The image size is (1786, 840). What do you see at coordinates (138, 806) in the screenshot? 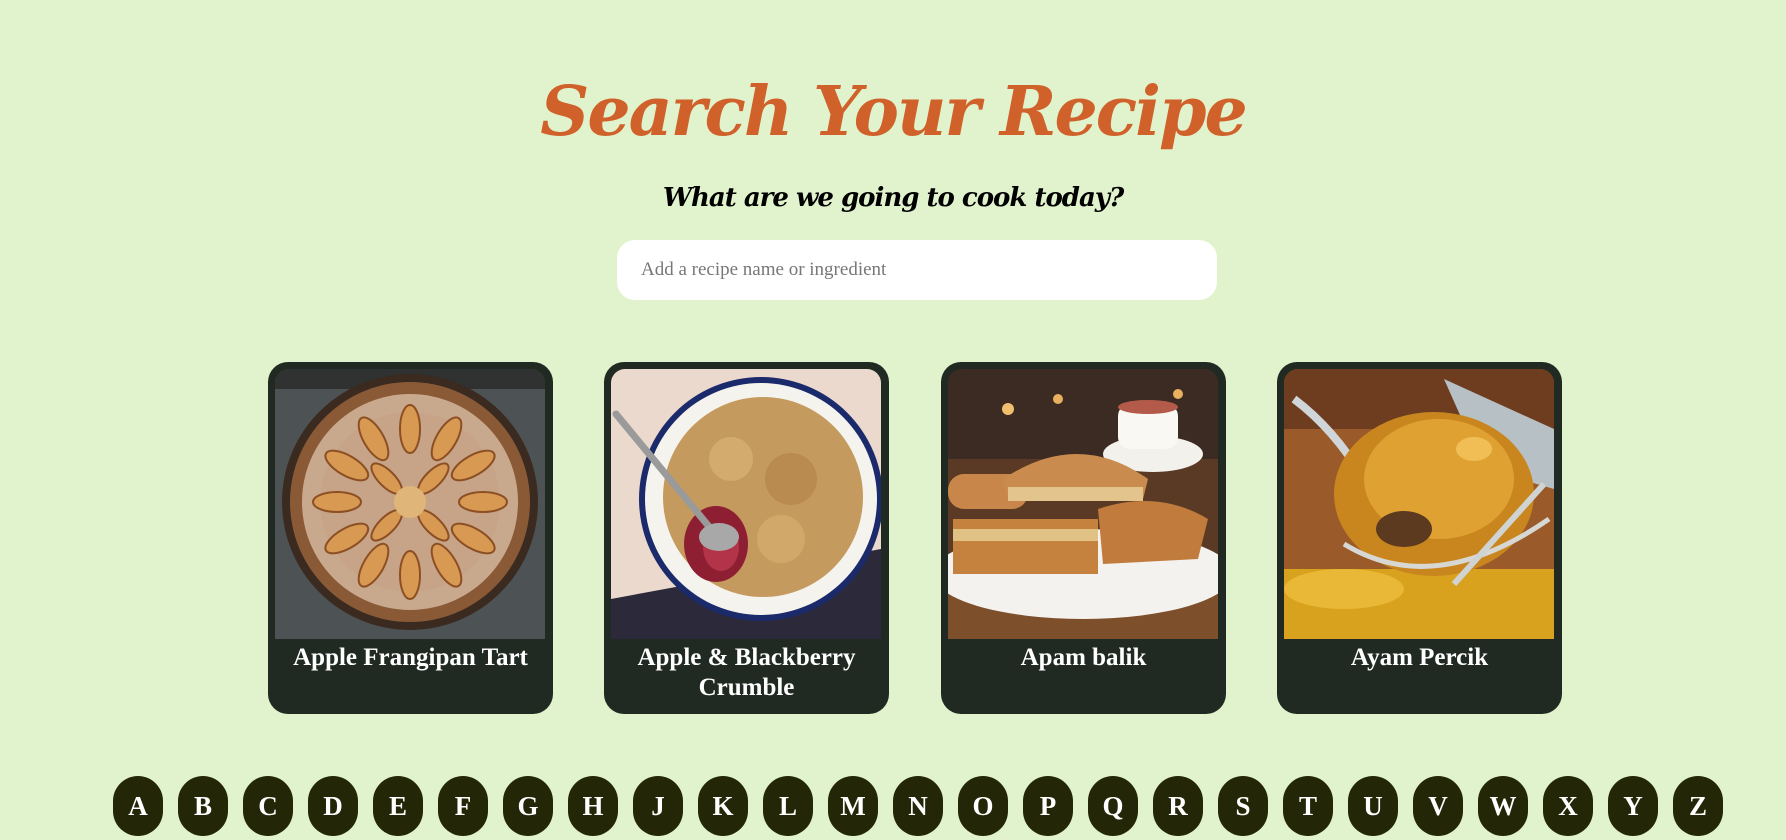
I see `letter-button-a: A` at bounding box center [138, 806].